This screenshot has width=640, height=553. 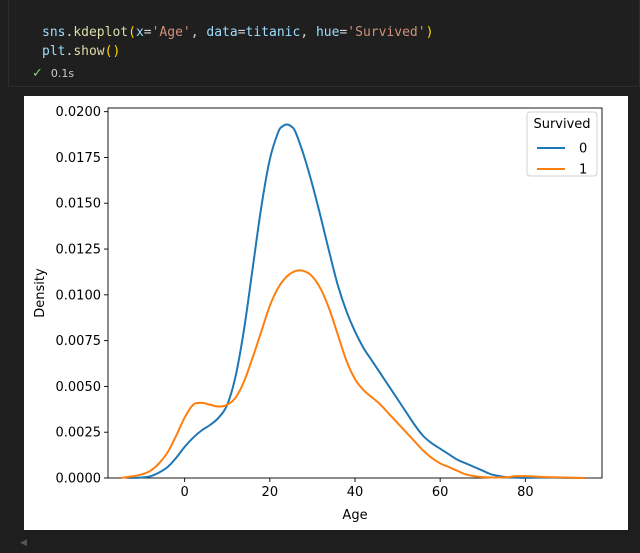 What do you see at coordinates (583, 149) in the screenshot?
I see `legend-label-0: 0` at bounding box center [583, 149].